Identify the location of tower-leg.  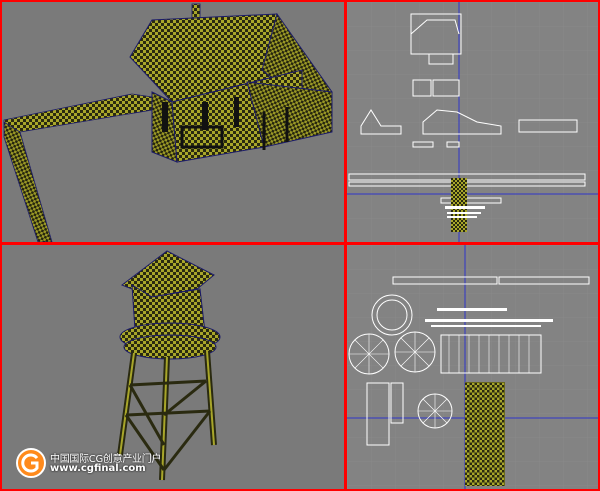
(127, 404).